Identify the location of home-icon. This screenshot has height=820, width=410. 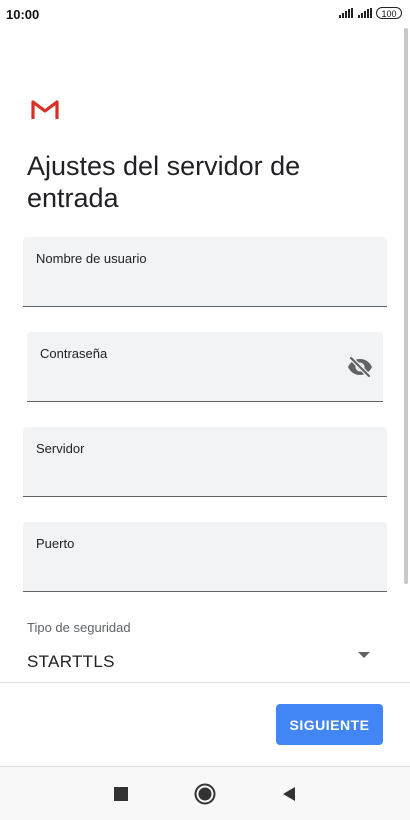
(205, 794).